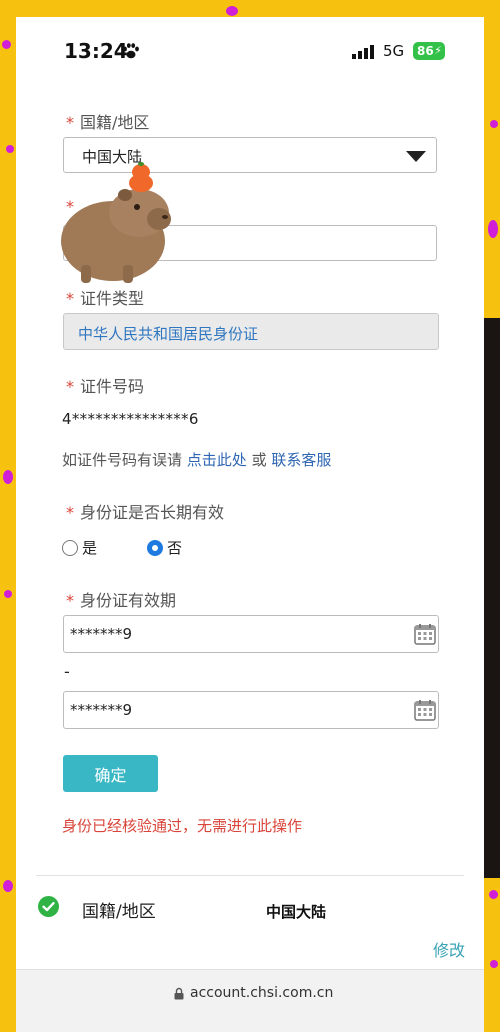 The image size is (500, 1032). What do you see at coordinates (131, 51) in the screenshot?
I see `paw-icon` at bounding box center [131, 51].